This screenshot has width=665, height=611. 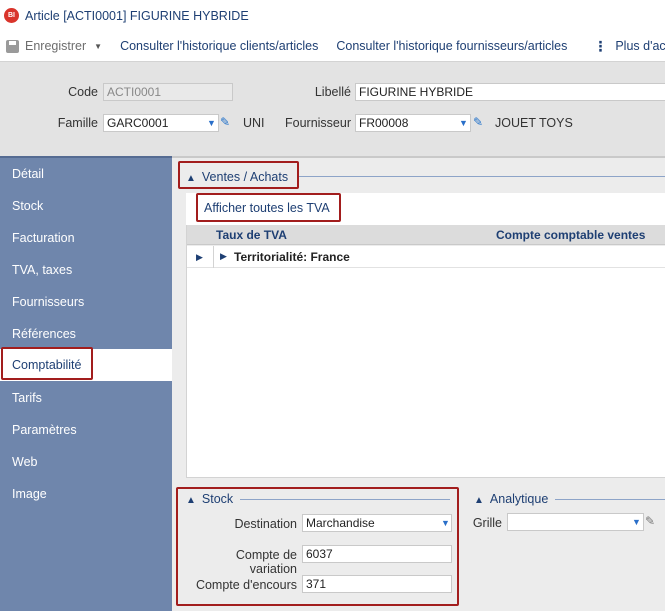 I want to click on sidebar-item-facturation: Facturation, so click(x=86, y=238).